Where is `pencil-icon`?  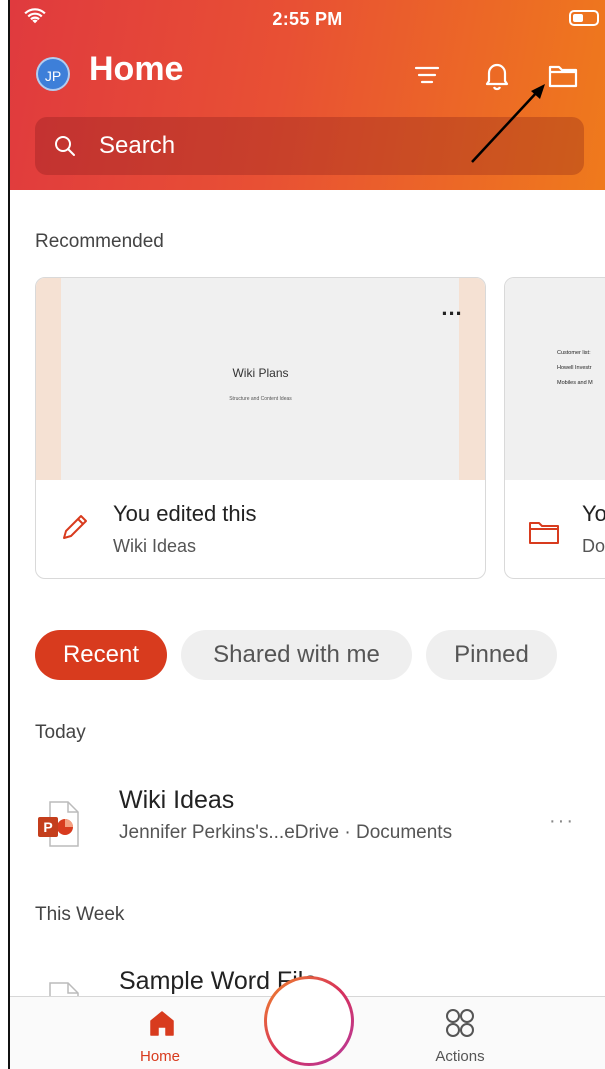
pencil-icon is located at coordinates (75, 527).